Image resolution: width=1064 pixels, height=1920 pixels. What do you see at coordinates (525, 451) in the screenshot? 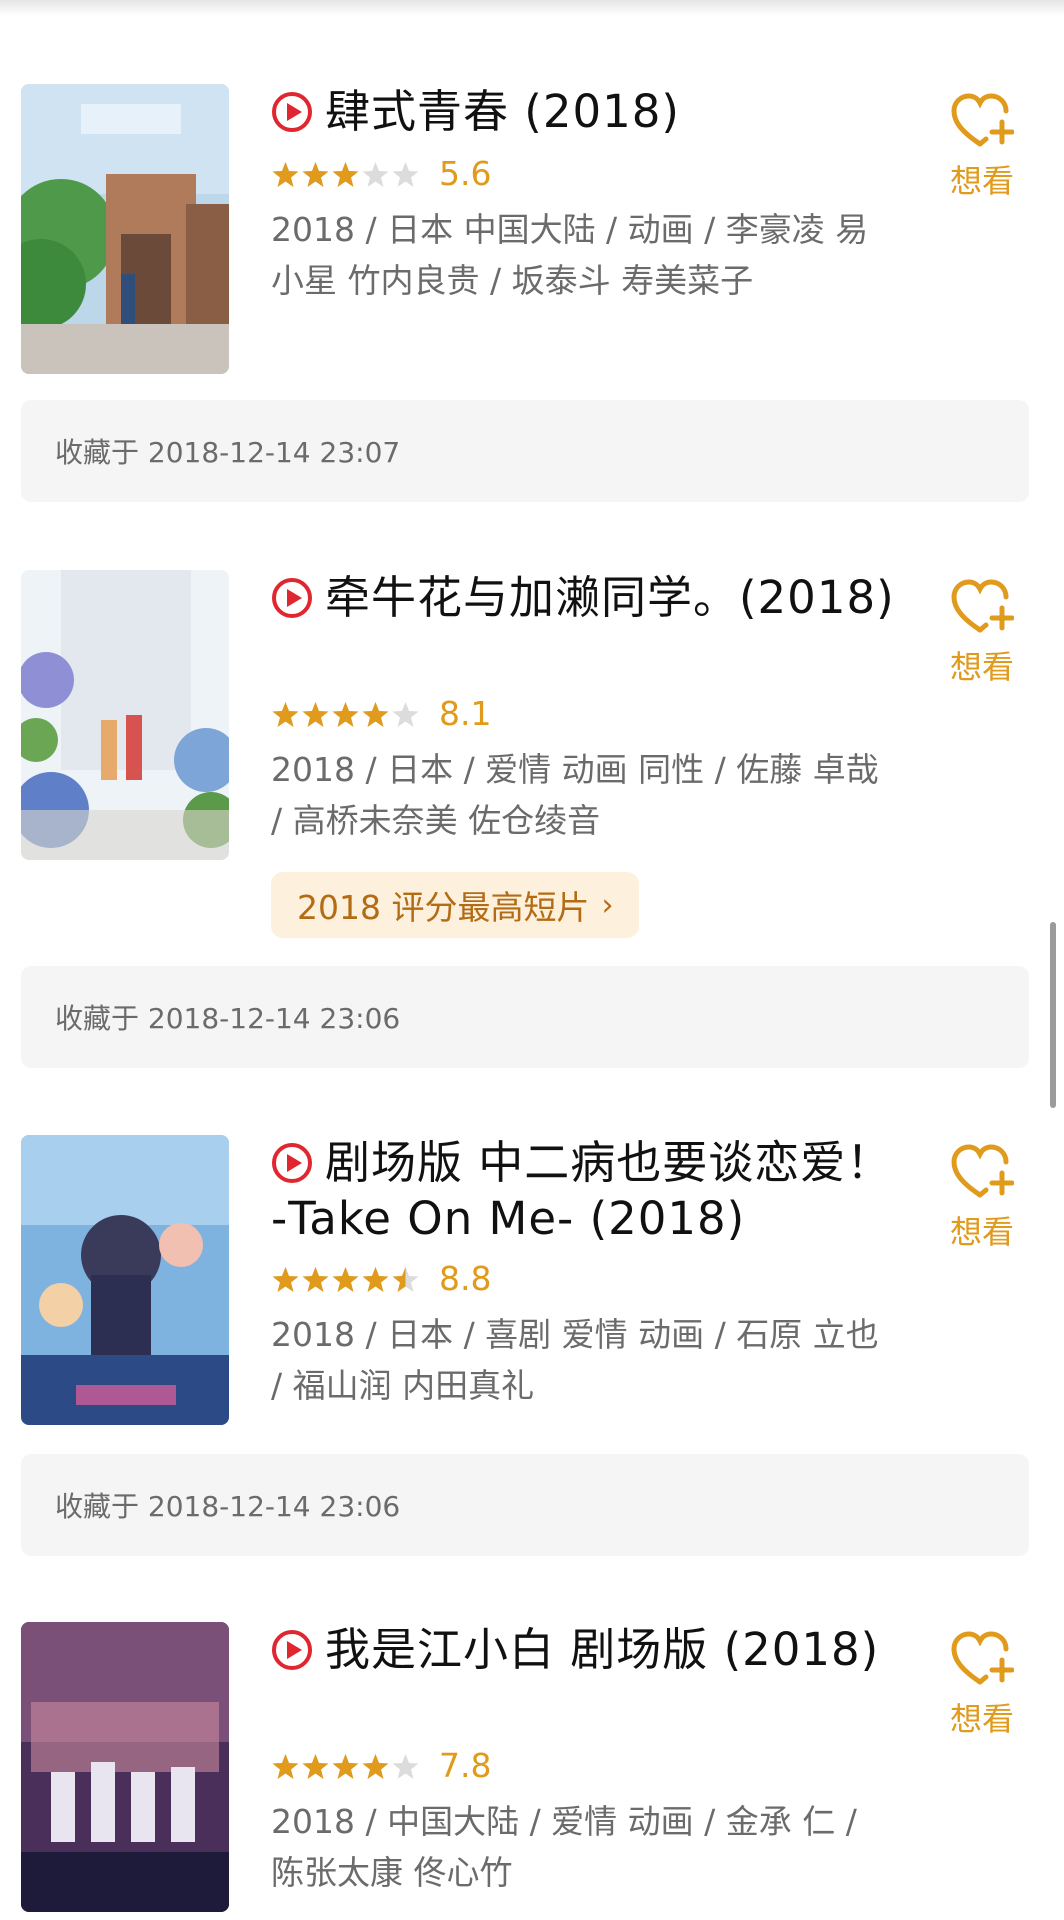
I see `saved-timestamp: 收藏于 2018-12-14 23:07` at bounding box center [525, 451].